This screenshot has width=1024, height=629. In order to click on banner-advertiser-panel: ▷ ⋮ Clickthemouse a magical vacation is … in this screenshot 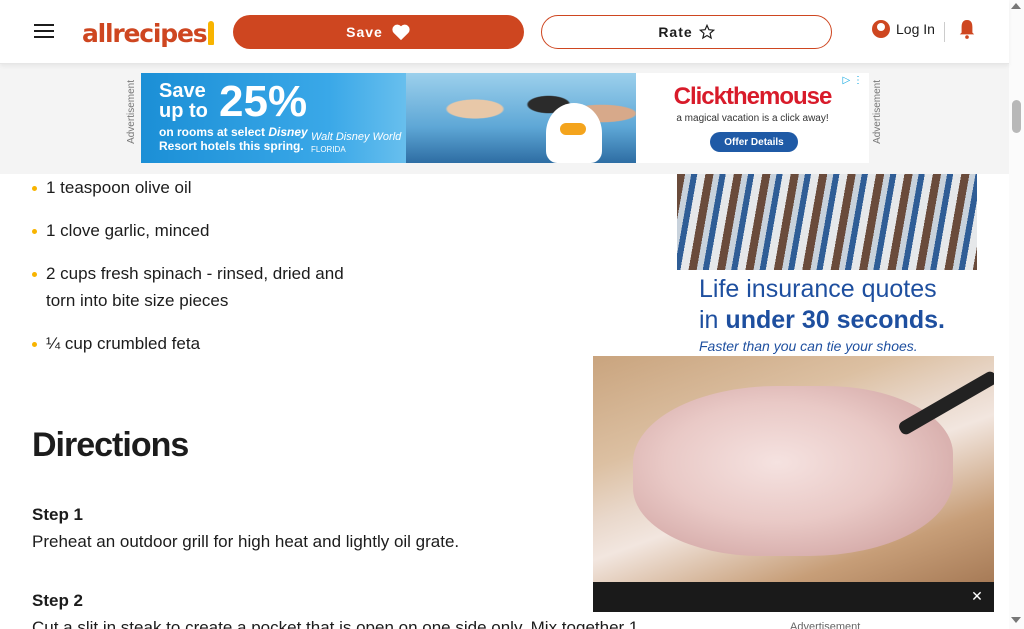, I will do `click(752, 118)`.